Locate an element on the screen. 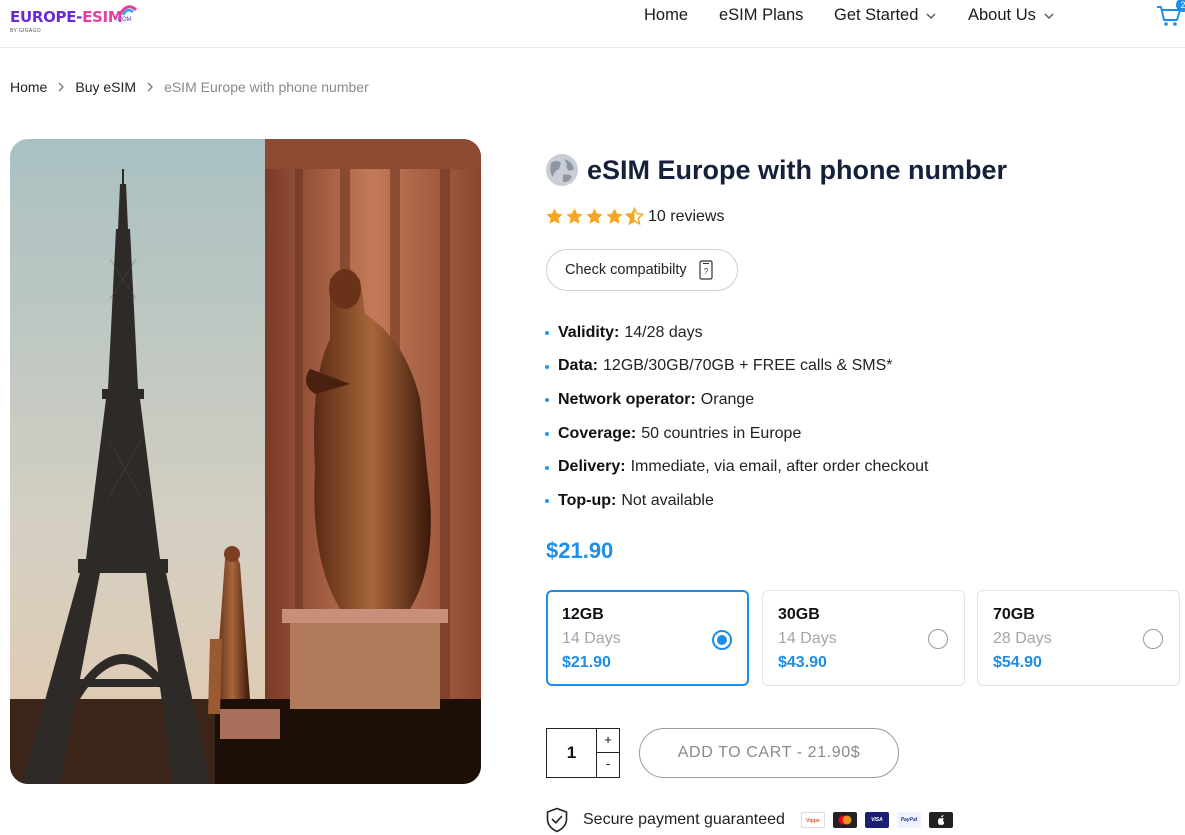 This screenshot has height=835, width=1185. spec-item-coverage: Coverage: 50 countries in Europe is located at coordinates (737, 434).